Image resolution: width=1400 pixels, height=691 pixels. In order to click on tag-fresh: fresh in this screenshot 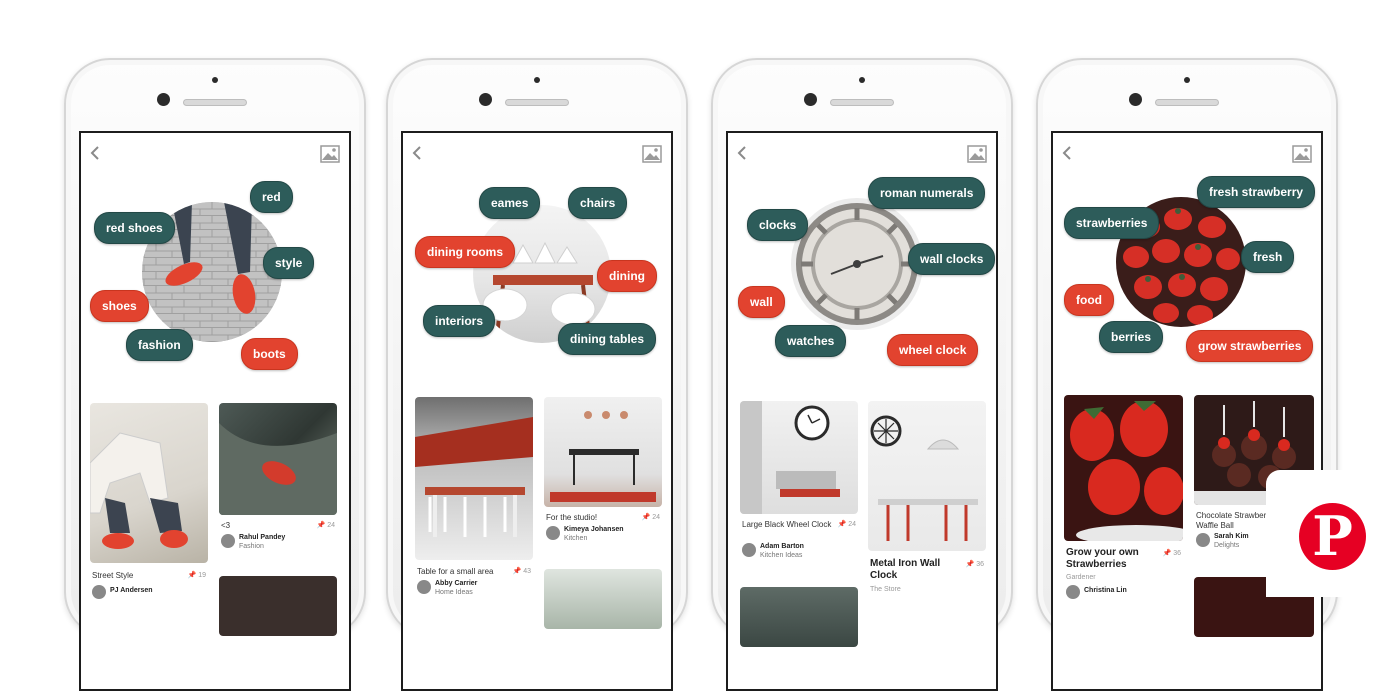, I will do `click(1268, 257)`.